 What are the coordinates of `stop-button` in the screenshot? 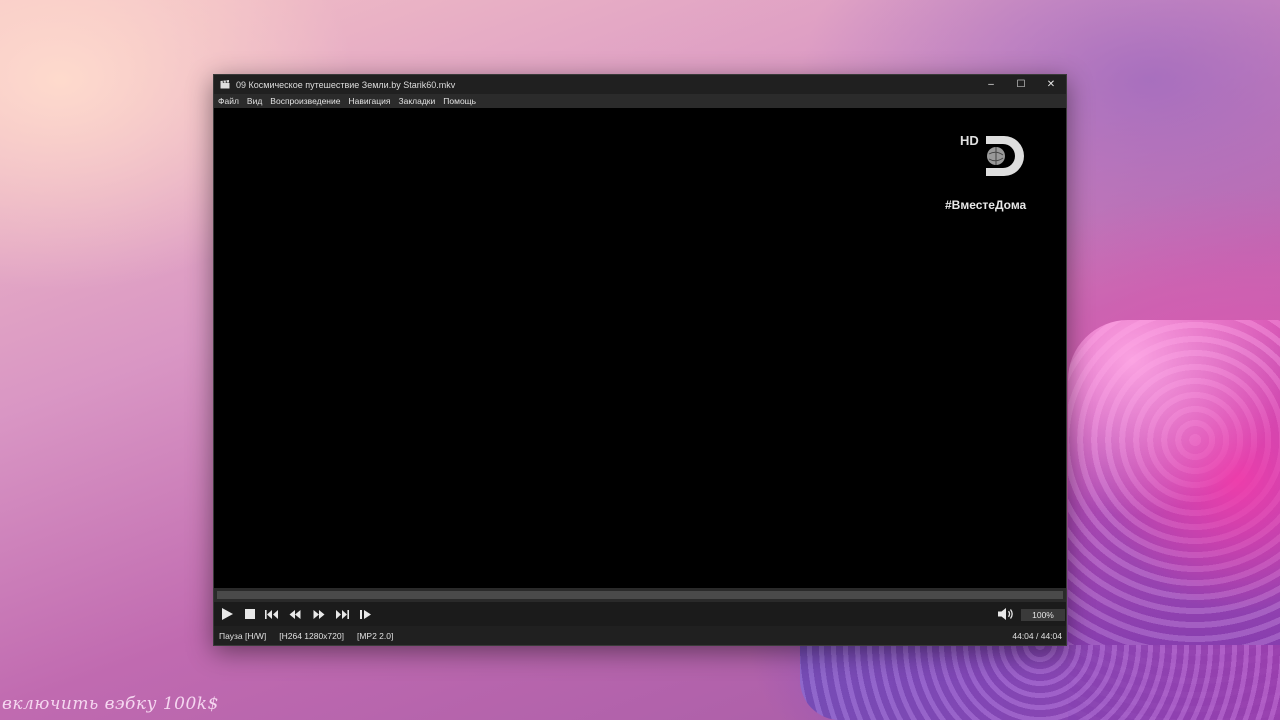 It's located at (250, 614).